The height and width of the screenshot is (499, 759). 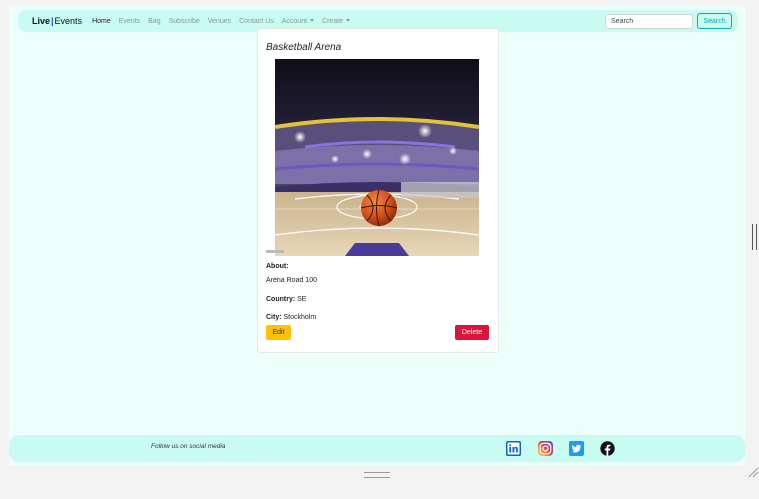 I want to click on facebook-icon, so click(x=607, y=448).